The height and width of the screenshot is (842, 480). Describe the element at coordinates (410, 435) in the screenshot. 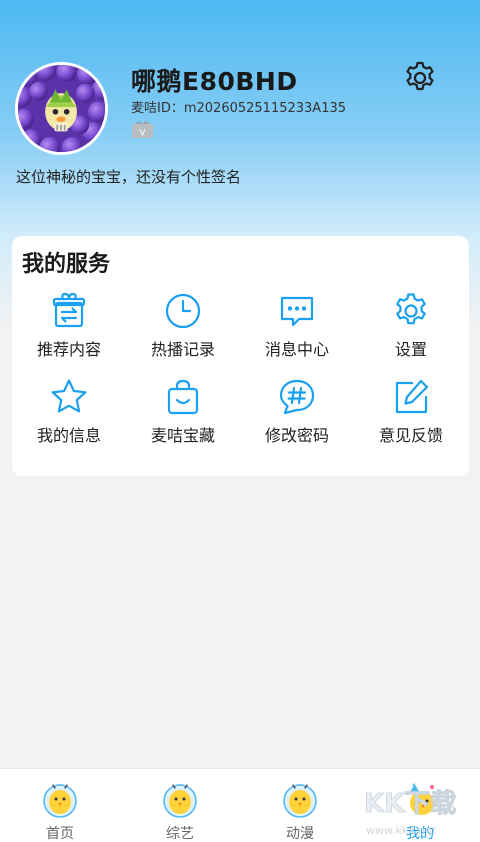

I see `service-label: 意见反馈` at that location.